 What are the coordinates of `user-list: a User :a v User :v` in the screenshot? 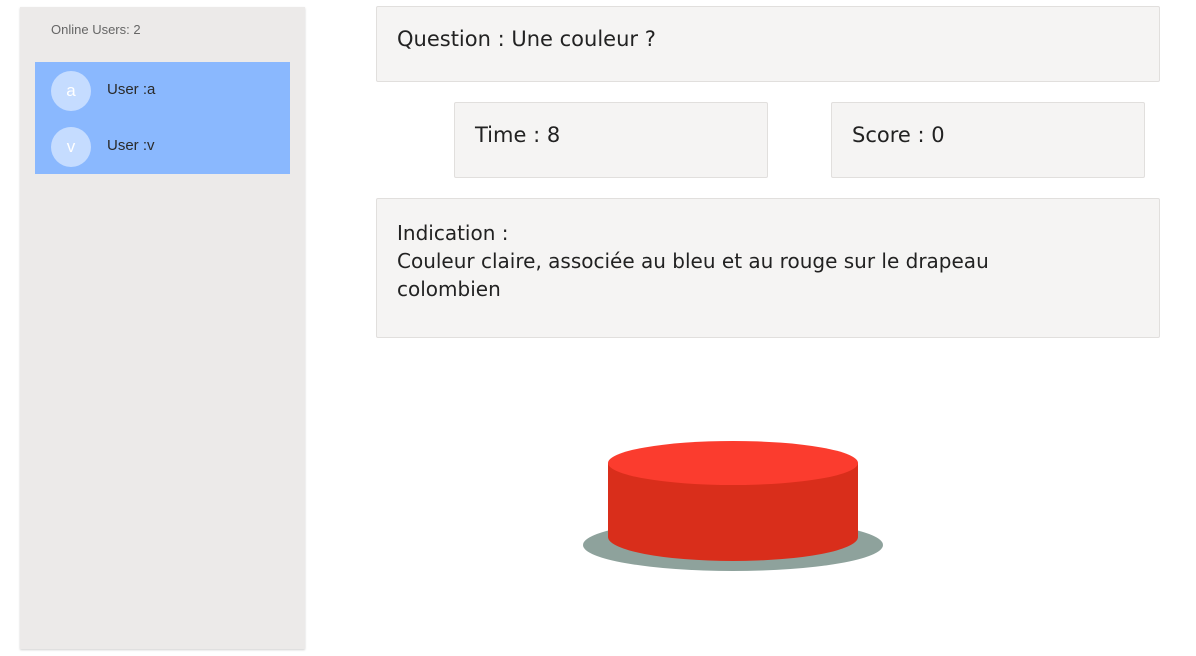 It's located at (162, 118).